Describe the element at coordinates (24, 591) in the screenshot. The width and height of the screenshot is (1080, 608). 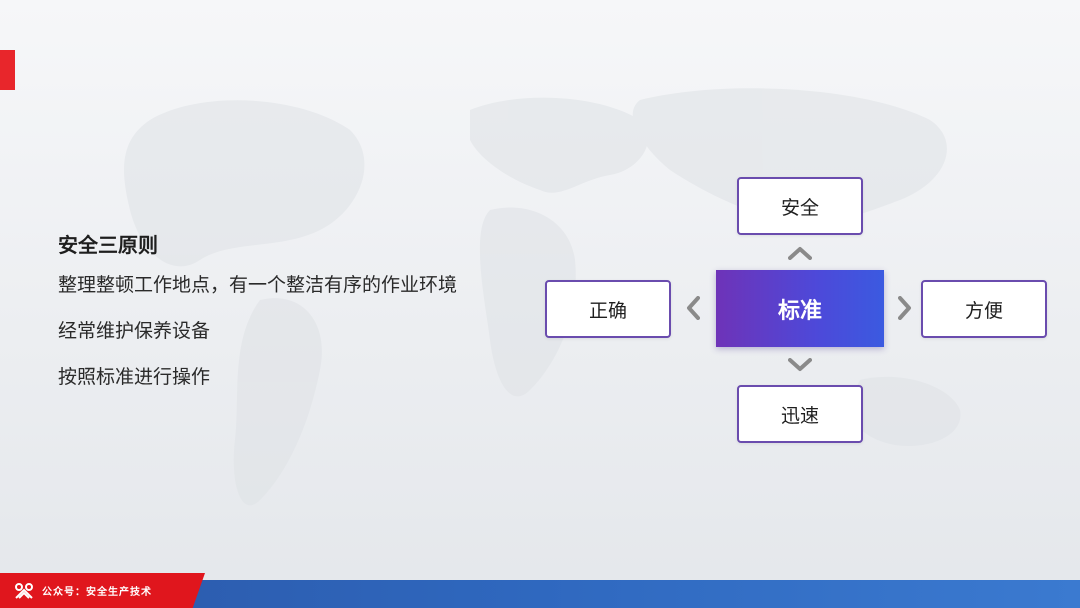
I see `footer-logo-icon` at that location.